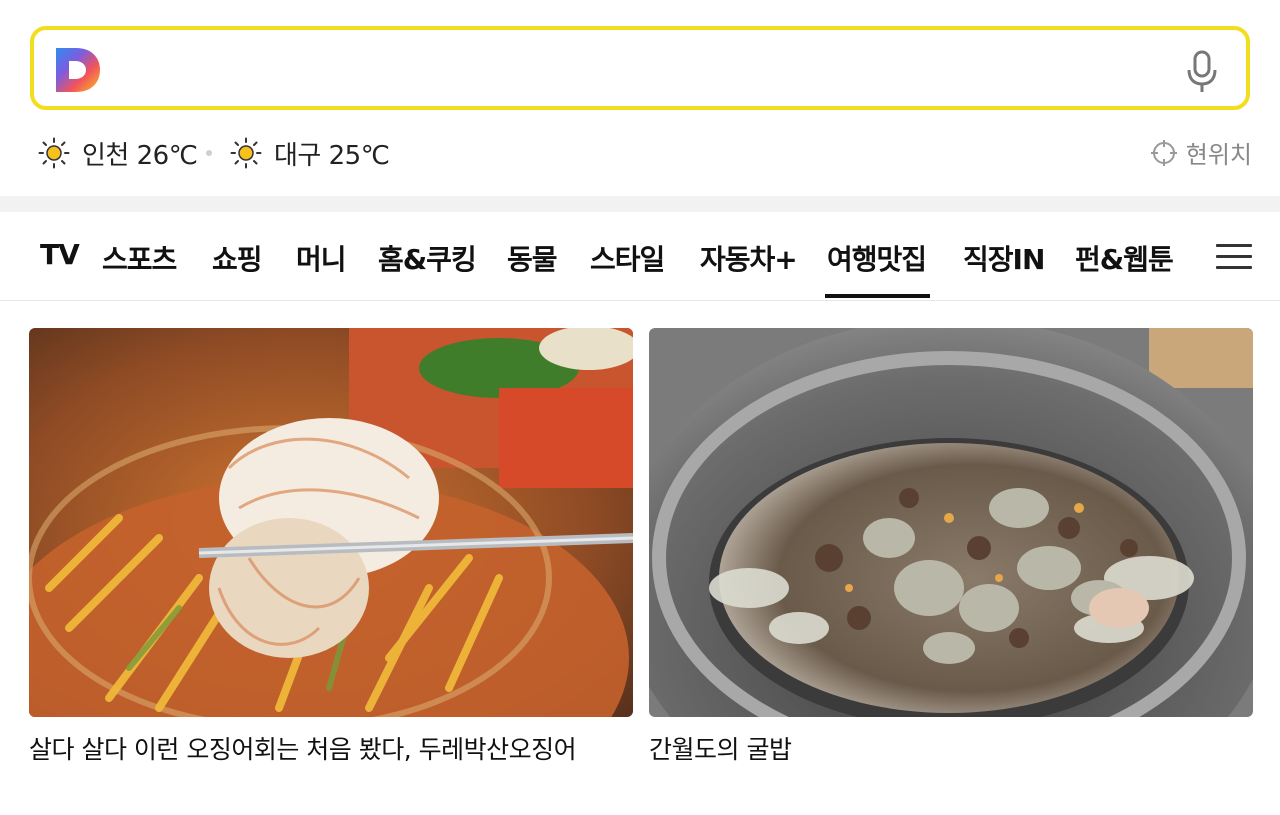 This screenshot has width=1280, height=815. Describe the element at coordinates (627, 258) in the screenshot. I see `tab-style: 스타일` at that location.